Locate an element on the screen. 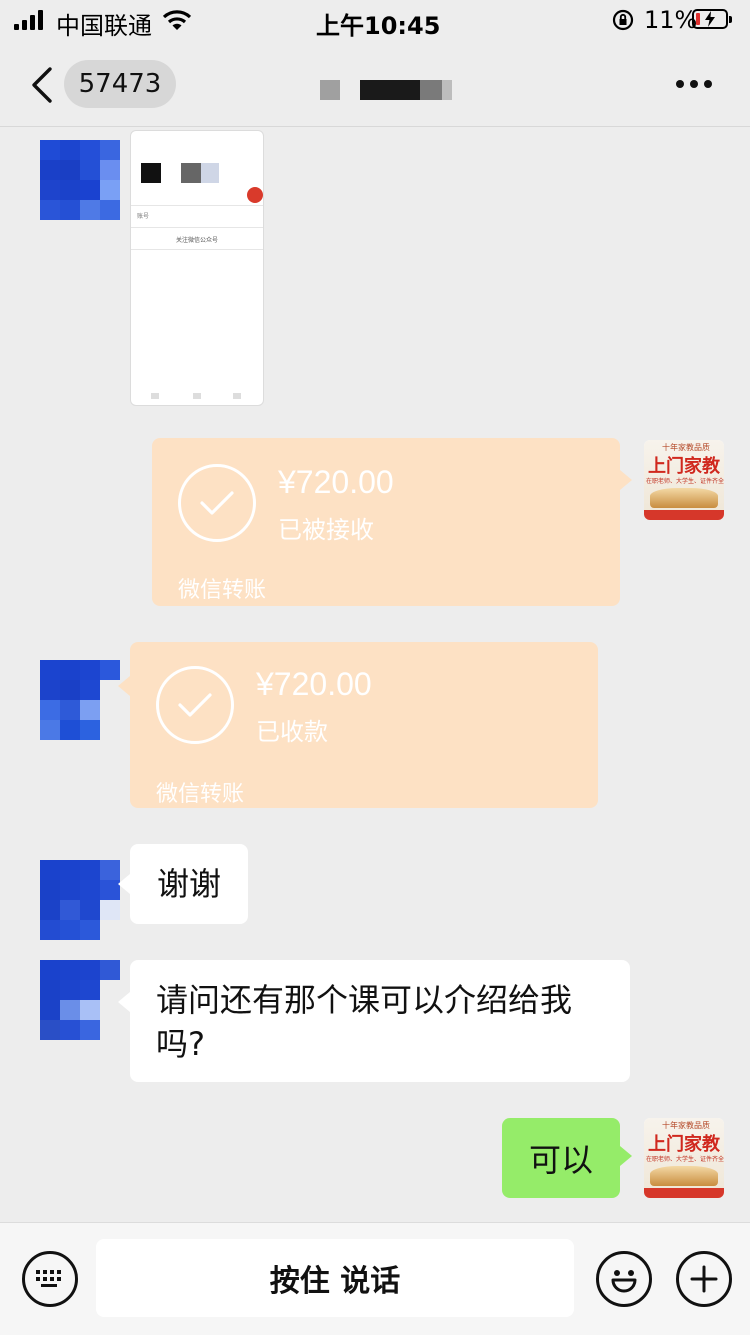  signal-icon is located at coordinates (31, 20).